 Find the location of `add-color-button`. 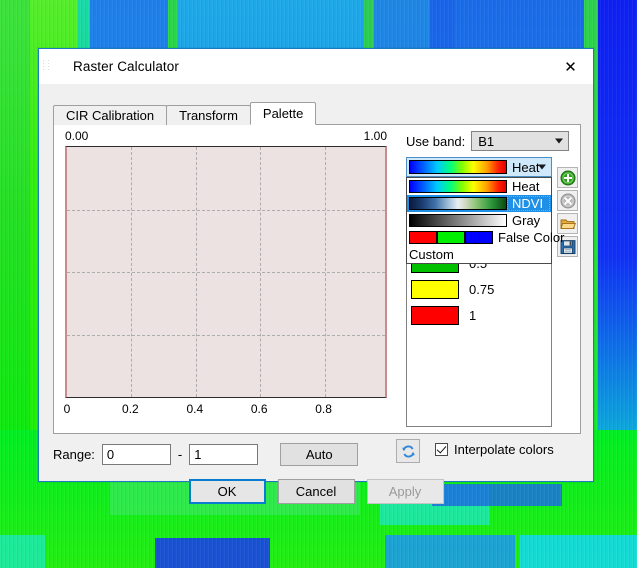

add-color-button is located at coordinates (567, 177).